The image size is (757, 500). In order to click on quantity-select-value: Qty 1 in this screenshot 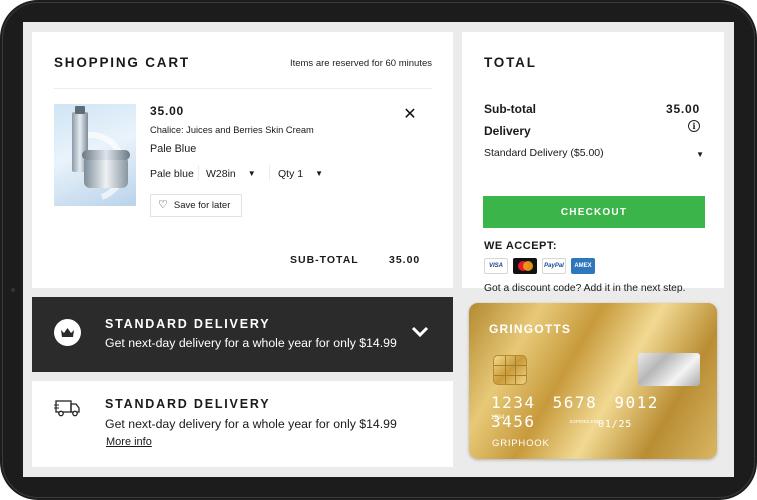, I will do `click(291, 174)`.